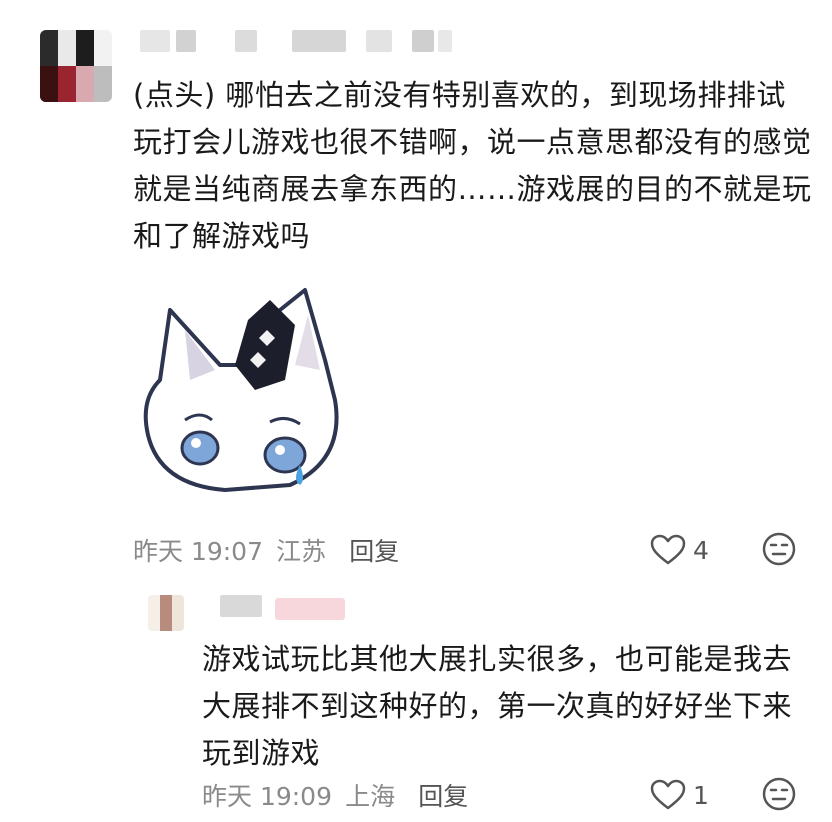 Image resolution: width=832 pixels, height=822 pixels. What do you see at coordinates (374, 551) in the screenshot?
I see `reply-button: 回复` at bounding box center [374, 551].